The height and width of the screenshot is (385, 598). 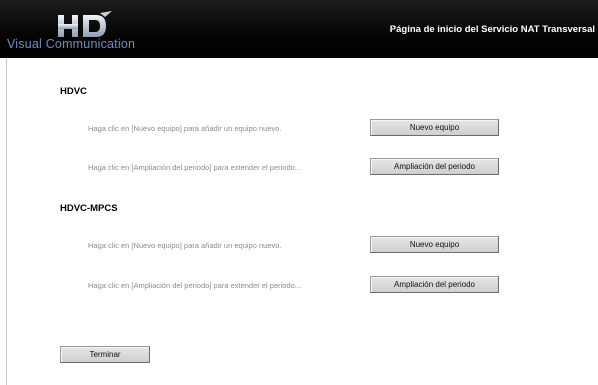 What do you see at coordinates (434, 284) in the screenshot?
I see `mpcs-extend-period-button: Ampliación del periodo` at bounding box center [434, 284].